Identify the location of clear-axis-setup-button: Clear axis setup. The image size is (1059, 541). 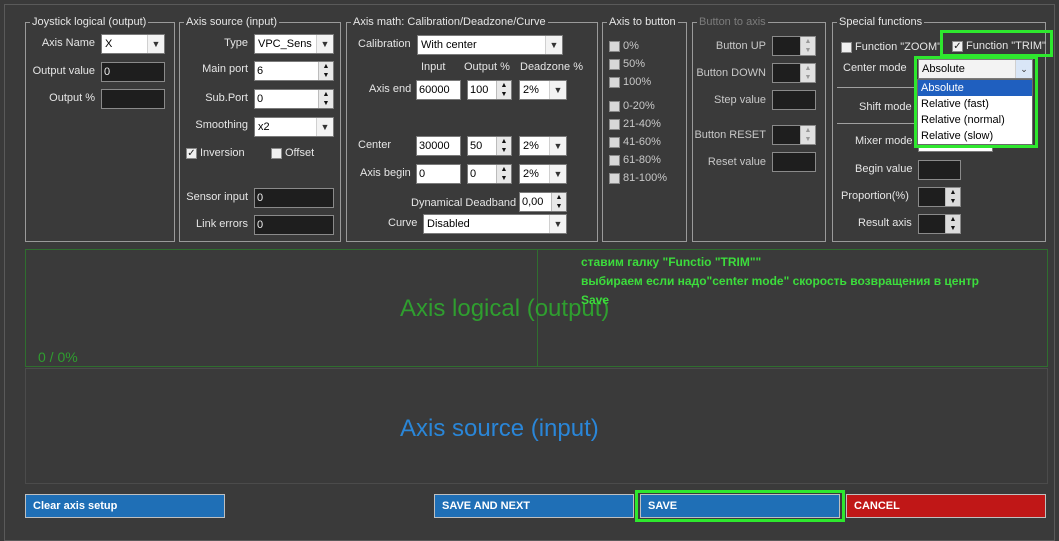
(125, 506).